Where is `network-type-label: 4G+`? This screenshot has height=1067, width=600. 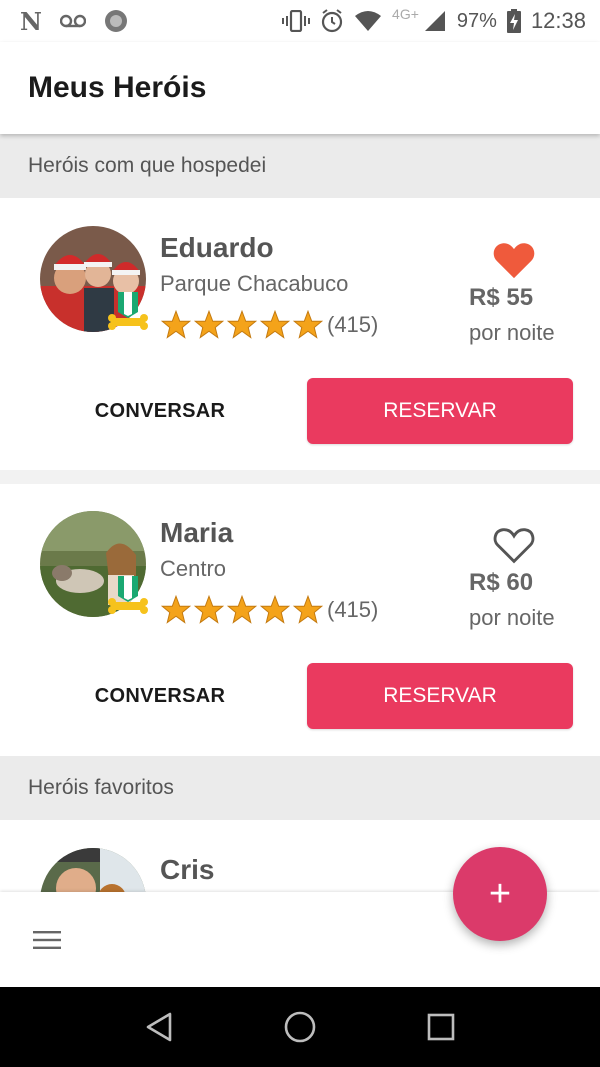 network-type-label: 4G+ is located at coordinates (405, 14).